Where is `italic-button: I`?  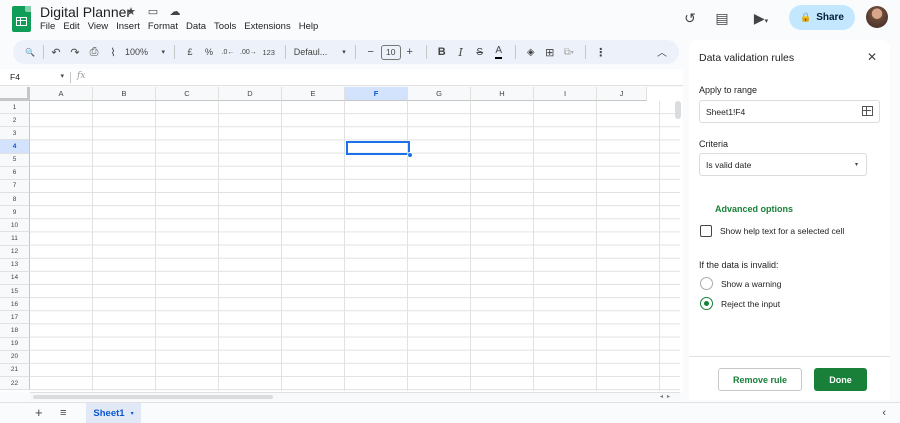
italic-button: I is located at coordinates (461, 52).